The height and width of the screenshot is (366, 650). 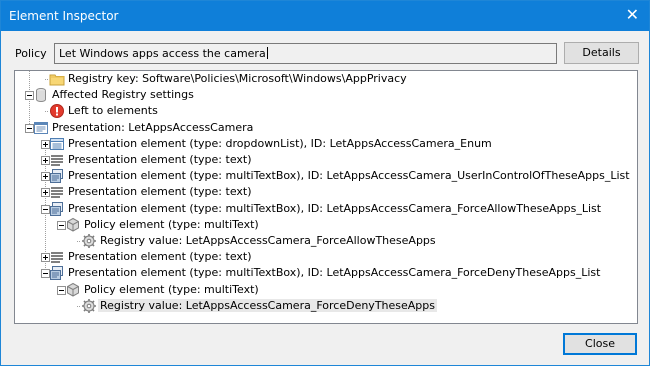 I want to click on tree-node-label: Left to elements, so click(x=113, y=110).